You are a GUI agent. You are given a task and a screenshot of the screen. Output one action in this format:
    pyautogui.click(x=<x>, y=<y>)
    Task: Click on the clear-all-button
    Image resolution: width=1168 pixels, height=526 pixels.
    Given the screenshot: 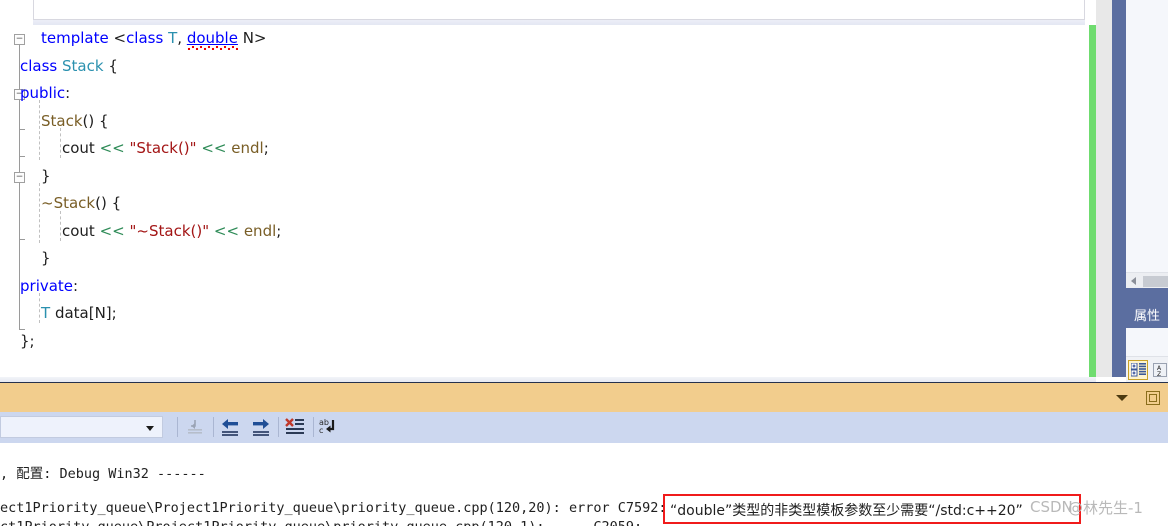 What is the action you would take?
    pyautogui.click(x=295, y=427)
    